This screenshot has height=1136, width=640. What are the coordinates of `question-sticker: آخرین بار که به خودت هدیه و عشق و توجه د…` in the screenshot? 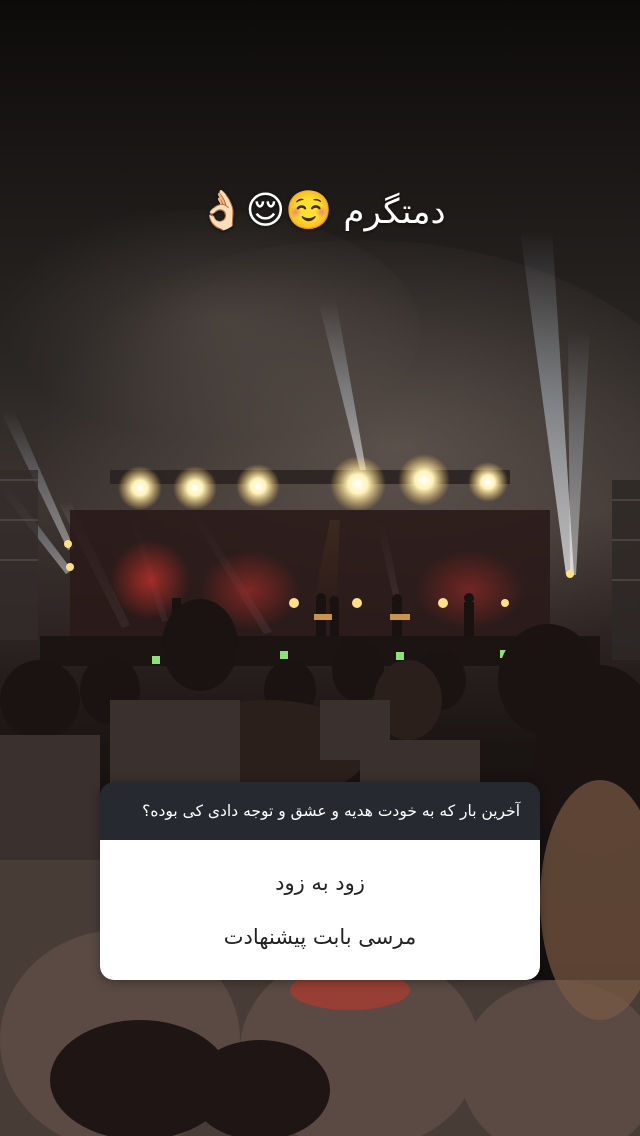 It's located at (320, 881).